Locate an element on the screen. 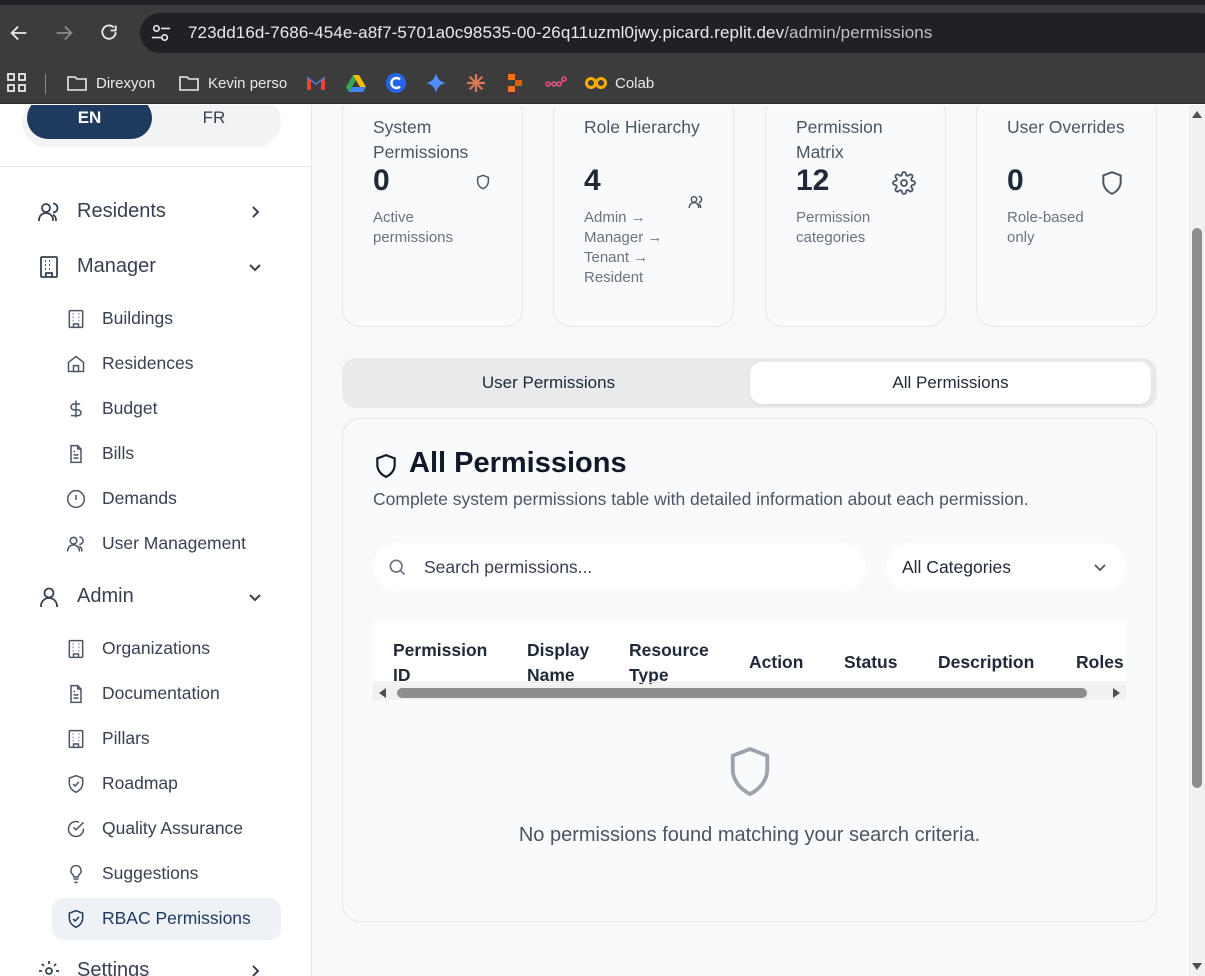 This screenshot has height=976, width=1205. language-switch: EN FR is located at coordinates (151, 126).